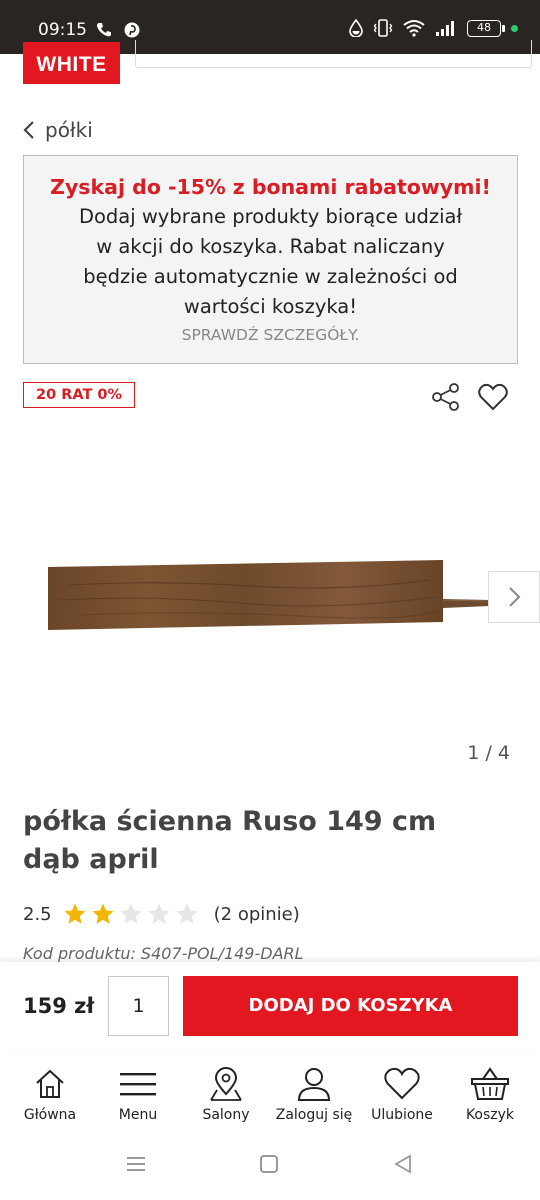 The width and height of the screenshot is (540, 1200). I want to click on share-icon, so click(445, 397).